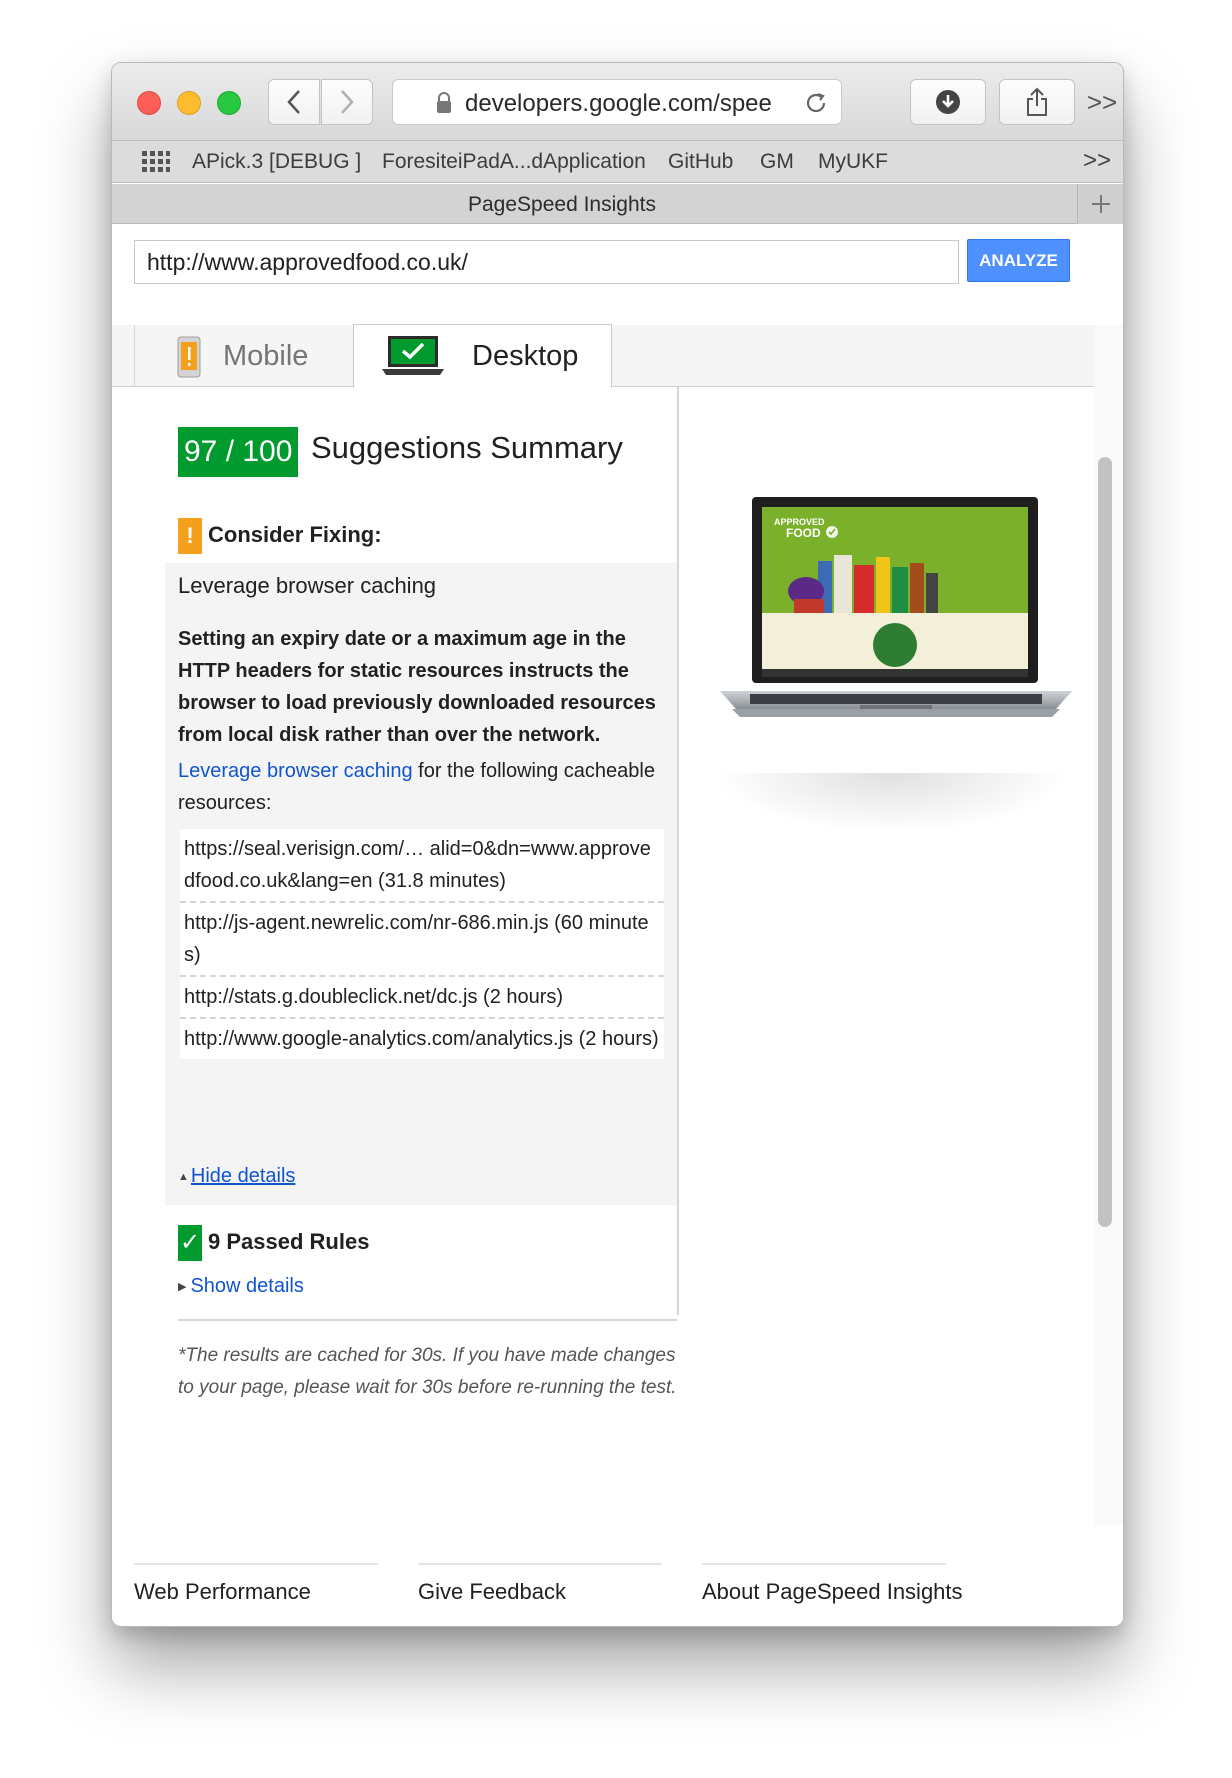 The width and height of the screenshot is (1232, 1778). Describe the element at coordinates (700, 162) in the screenshot. I see `bookmark-github: GitHub` at that location.